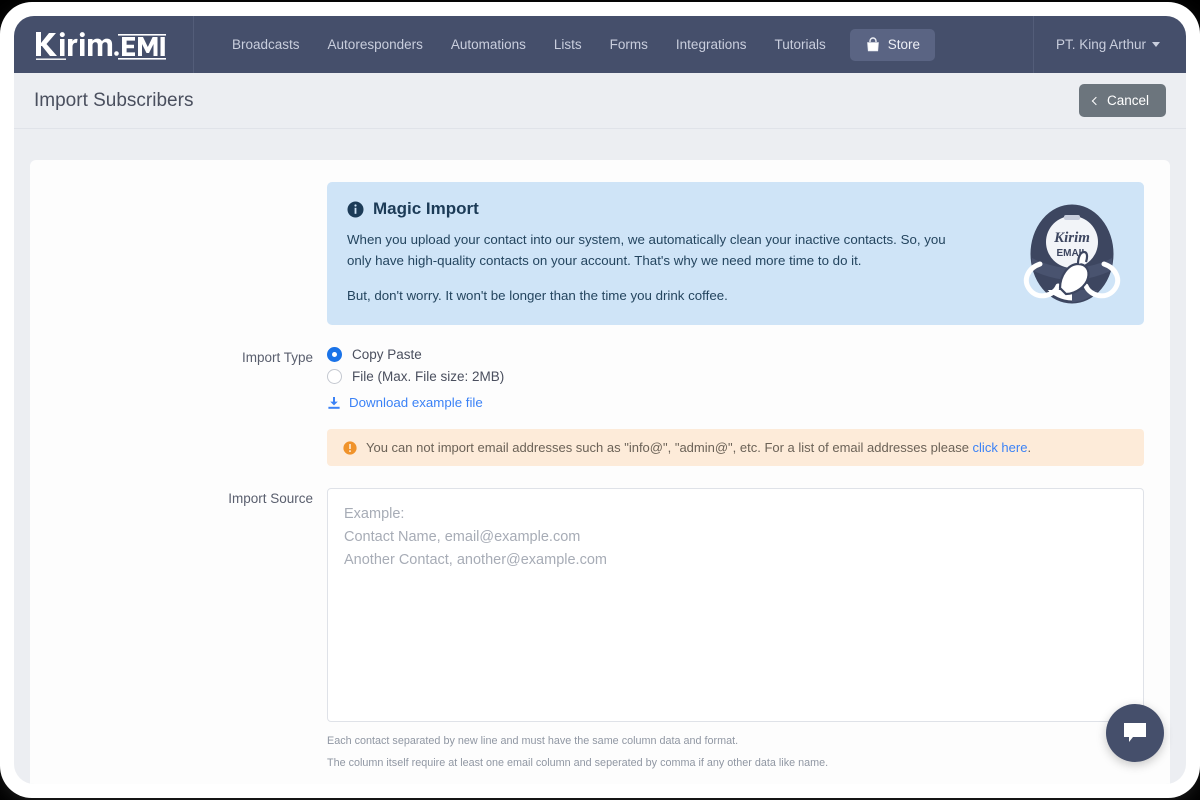 This screenshot has height=800, width=1200. What do you see at coordinates (277, 357) in the screenshot?
I see `import-type-label: Import Type` at bounding box center [277, 357].